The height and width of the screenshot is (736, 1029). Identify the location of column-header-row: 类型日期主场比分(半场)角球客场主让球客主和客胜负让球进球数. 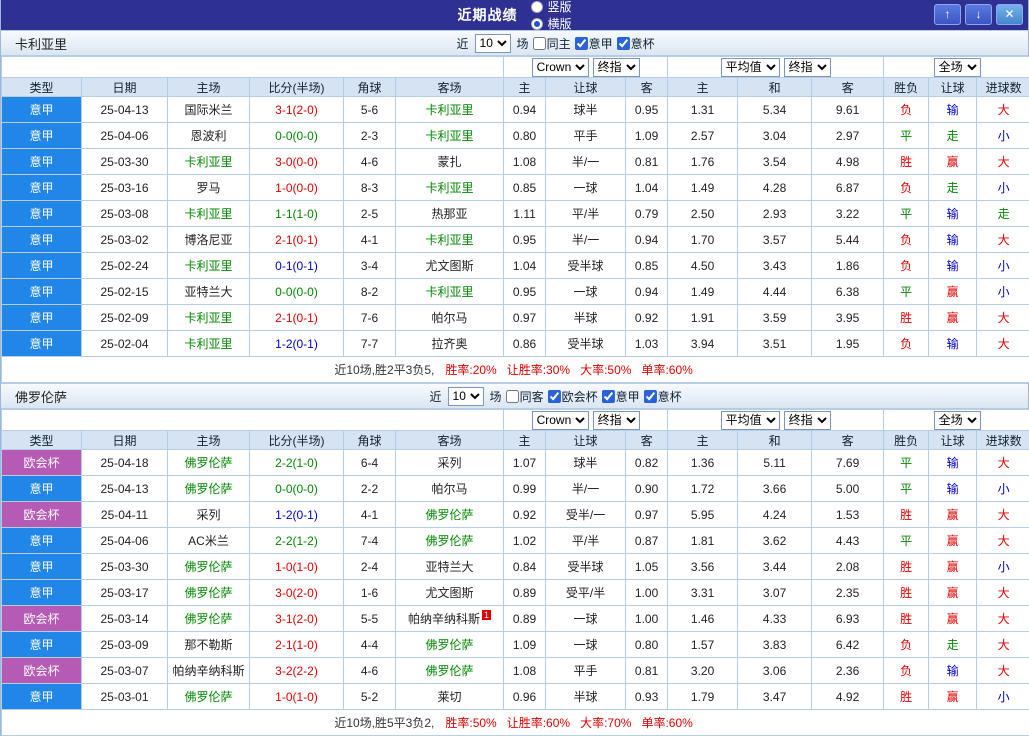
(515, 440).